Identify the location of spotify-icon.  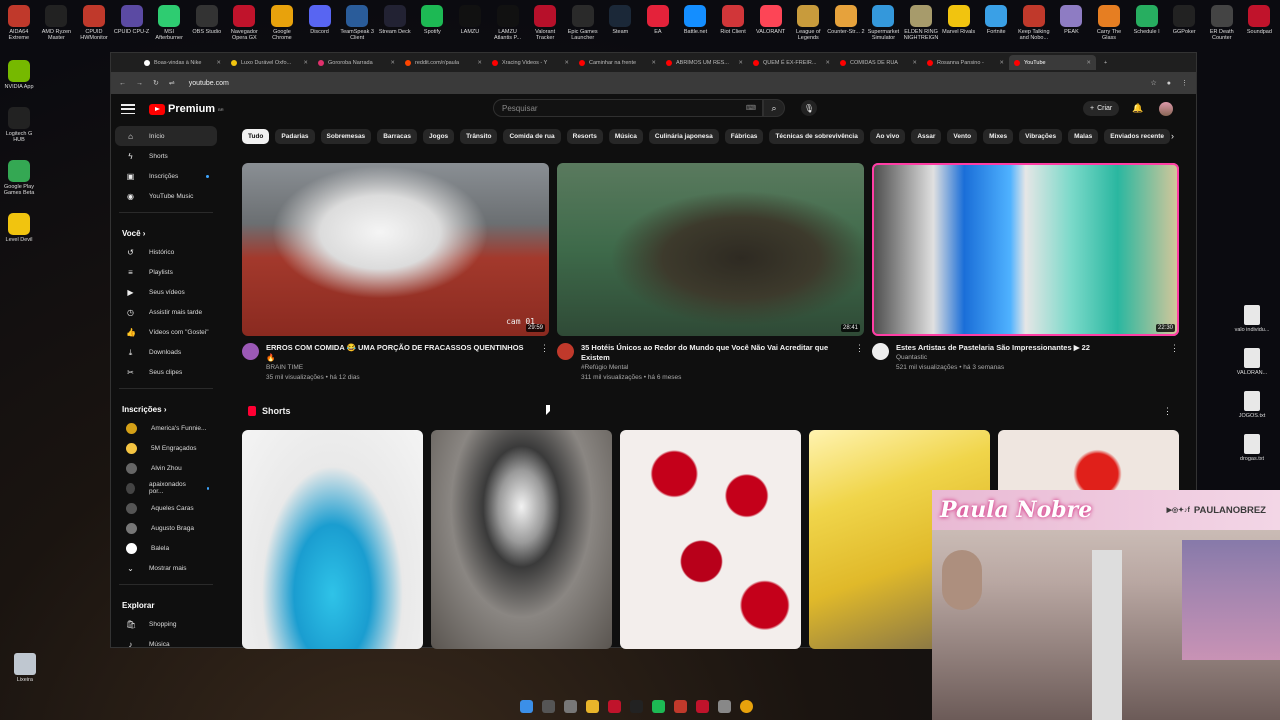
(658, 706).